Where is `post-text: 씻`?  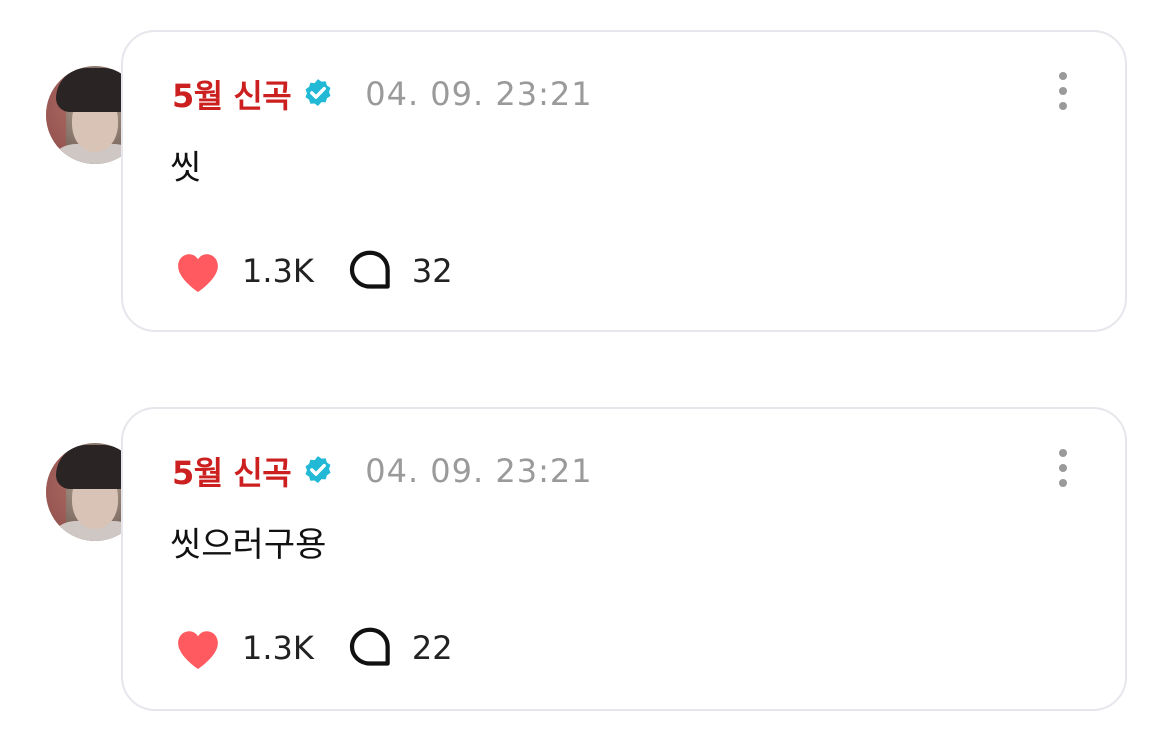
post-text: 씻 is located at coordinates (186, 168).